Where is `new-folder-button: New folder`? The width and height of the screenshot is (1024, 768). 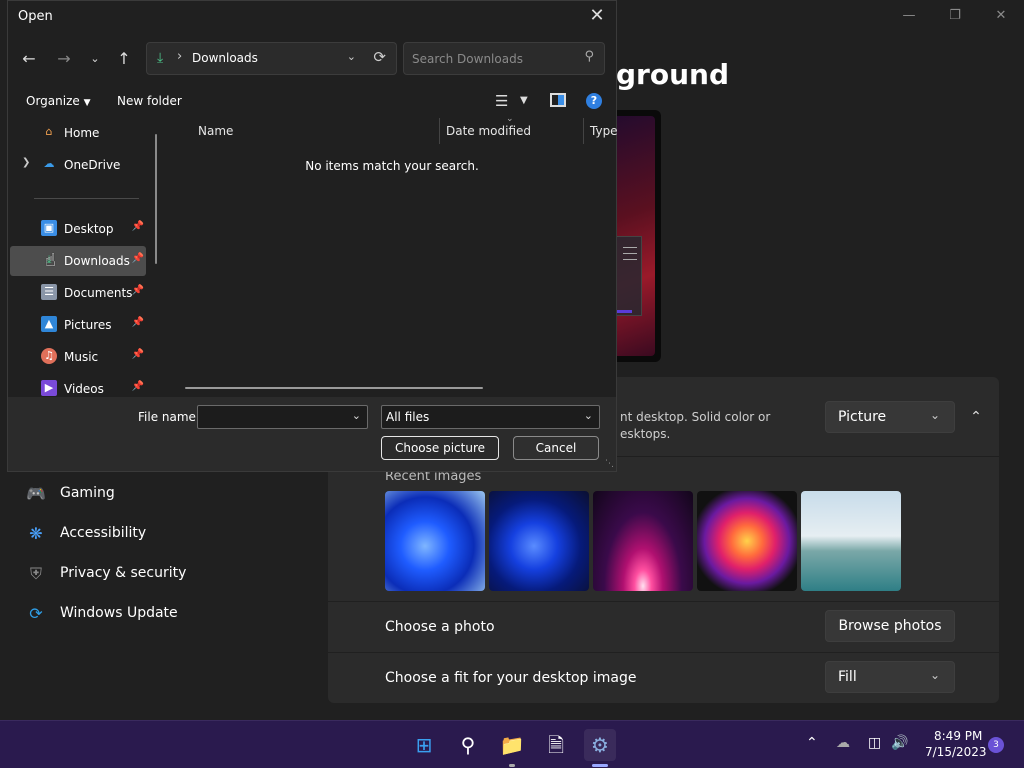
new-folder-button: New folder is located at coordinates (149, 101).